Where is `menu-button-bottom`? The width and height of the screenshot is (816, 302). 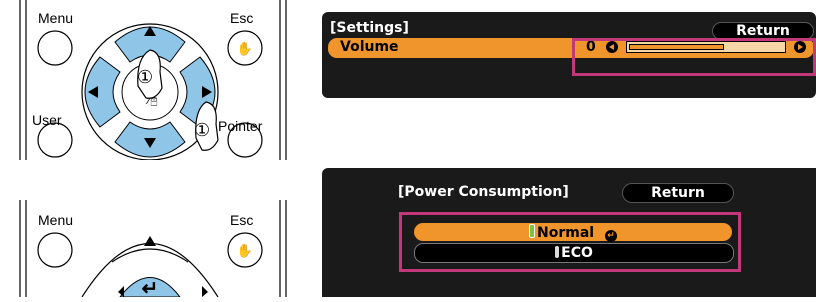 menu-button-bottom is located at coordinates (55, 250).